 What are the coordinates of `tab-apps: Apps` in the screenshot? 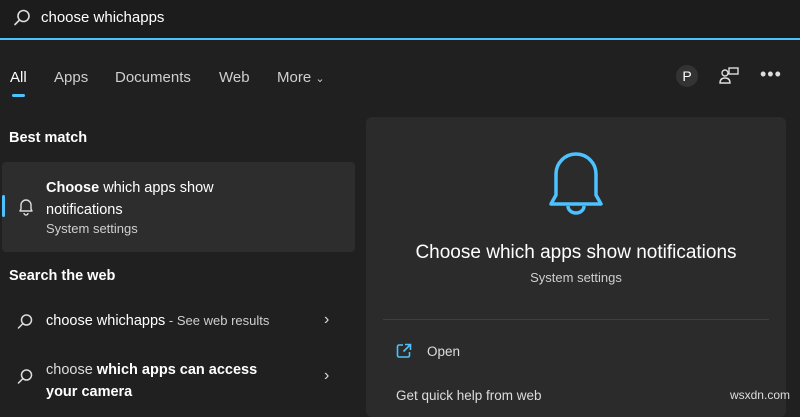 It's located at (71, 77).